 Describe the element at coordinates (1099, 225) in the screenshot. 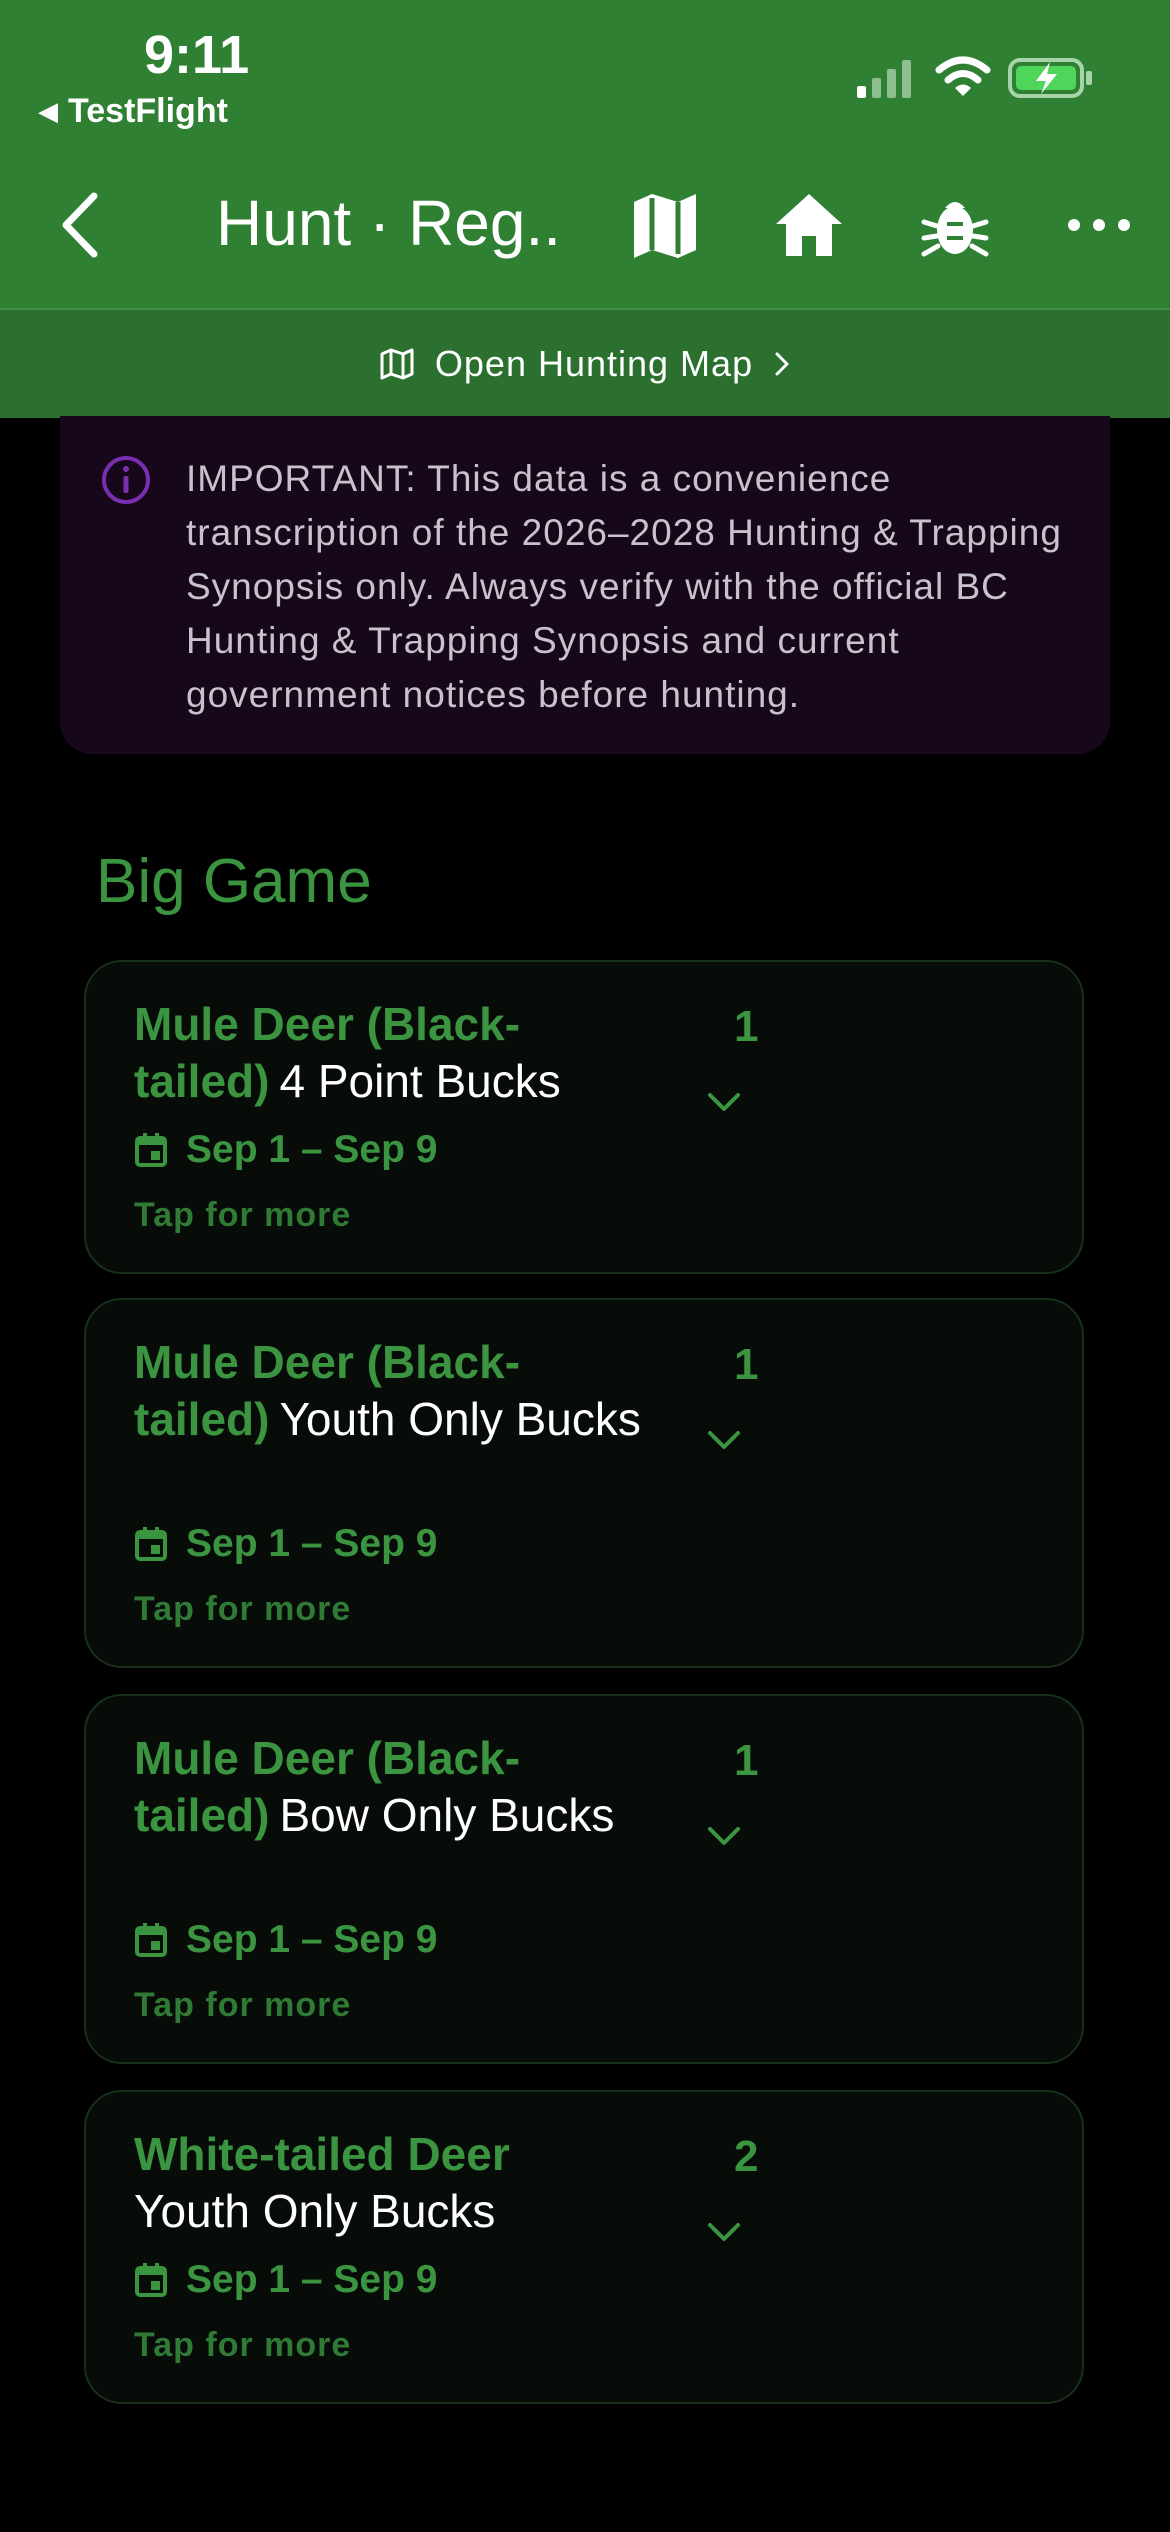

I see `more-icon` at that location.